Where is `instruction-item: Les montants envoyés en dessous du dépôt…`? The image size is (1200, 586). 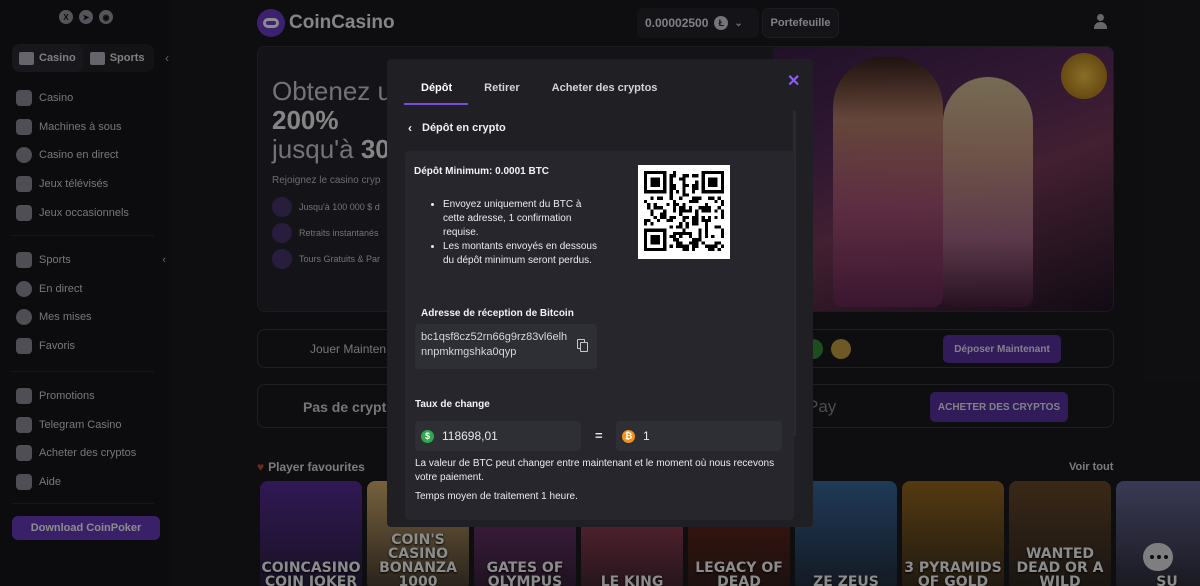
instruction-item: Les montants envoyés en dessous du dépôt… is located at coordinates (523, 254).